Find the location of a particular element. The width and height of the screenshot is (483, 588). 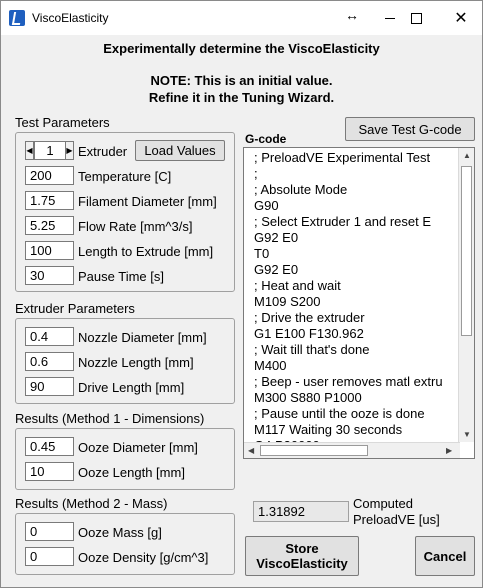

store-button-line-1: Store is located at coordinates (302, 548).